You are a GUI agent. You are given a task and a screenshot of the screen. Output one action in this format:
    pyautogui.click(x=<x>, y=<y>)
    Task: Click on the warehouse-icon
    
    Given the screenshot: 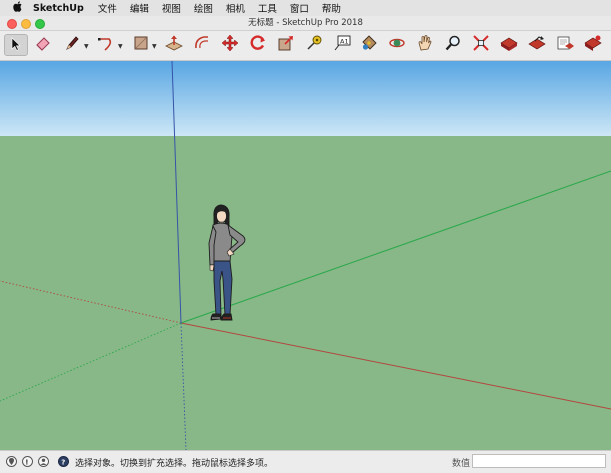 What is the action you would take?
    pyautogui.click(x=509, y=45)
    